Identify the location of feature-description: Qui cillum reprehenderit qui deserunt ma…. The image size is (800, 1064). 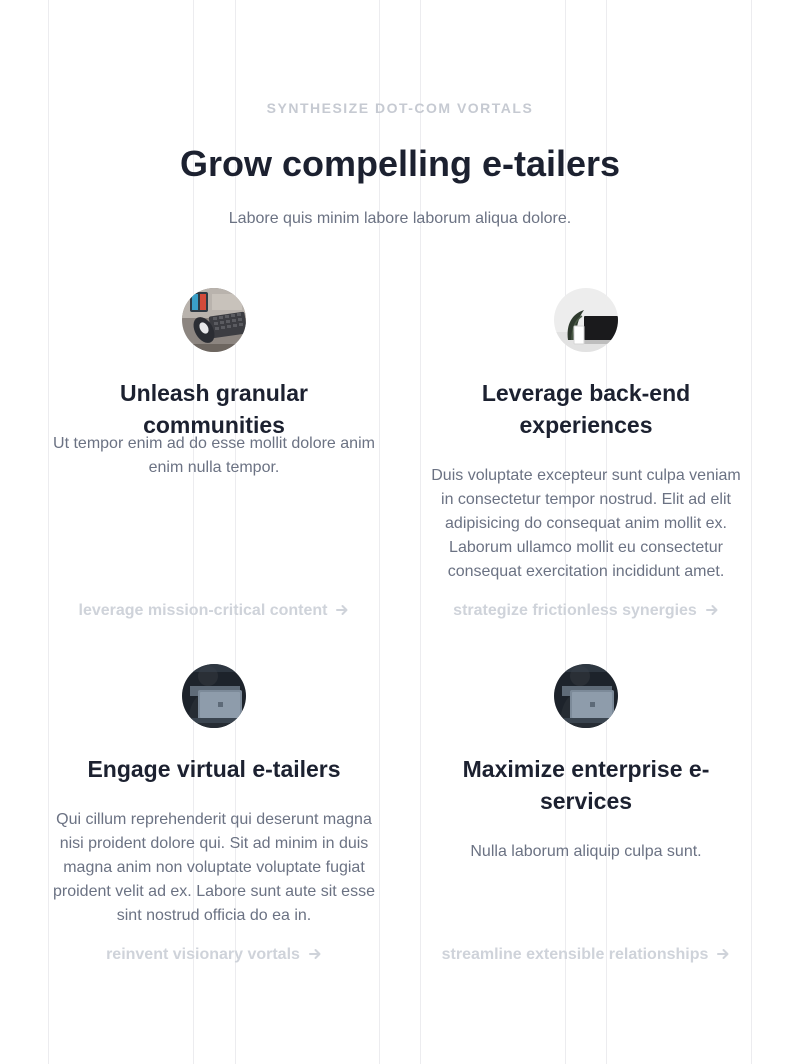
(214, 867).